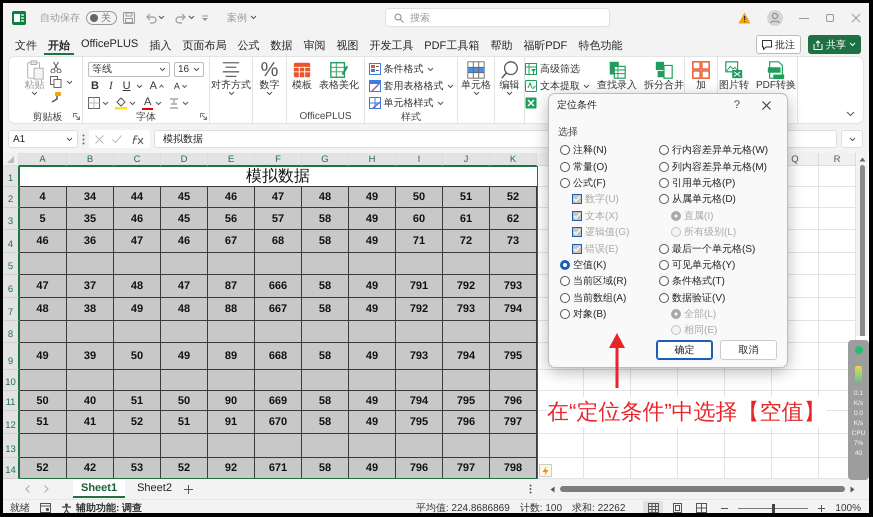  I want to click on column-header: I, so click(419, 159).